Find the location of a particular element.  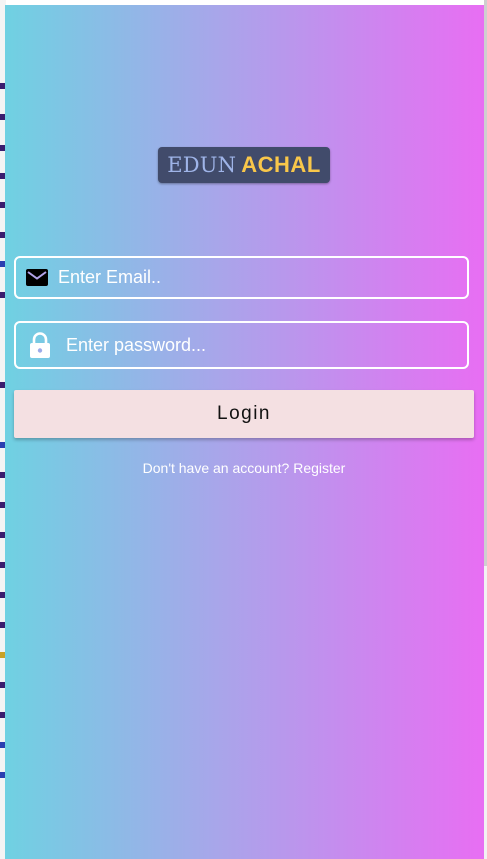

brand-logo-word2: ACHAL is located at coordinates (281, 164).